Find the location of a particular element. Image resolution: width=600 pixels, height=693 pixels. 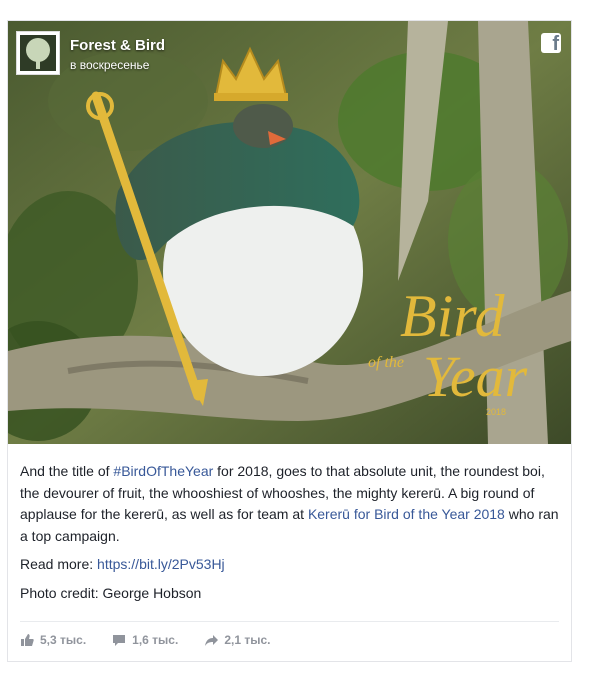

comments-count: 1,6 тыс. is located at coordinates (145, 640).